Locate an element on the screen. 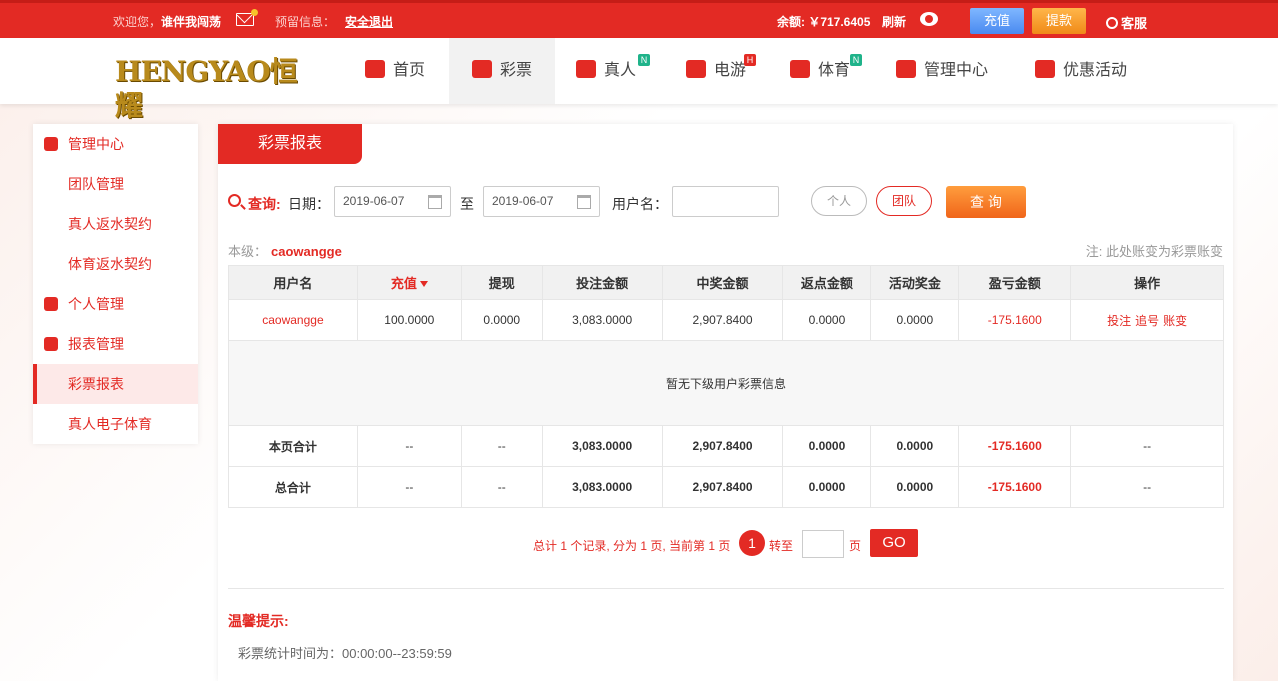 Image resolution: width=1278 pixels, height=681 pixels. page-unit: 页 is located at coordinates (855, 546).